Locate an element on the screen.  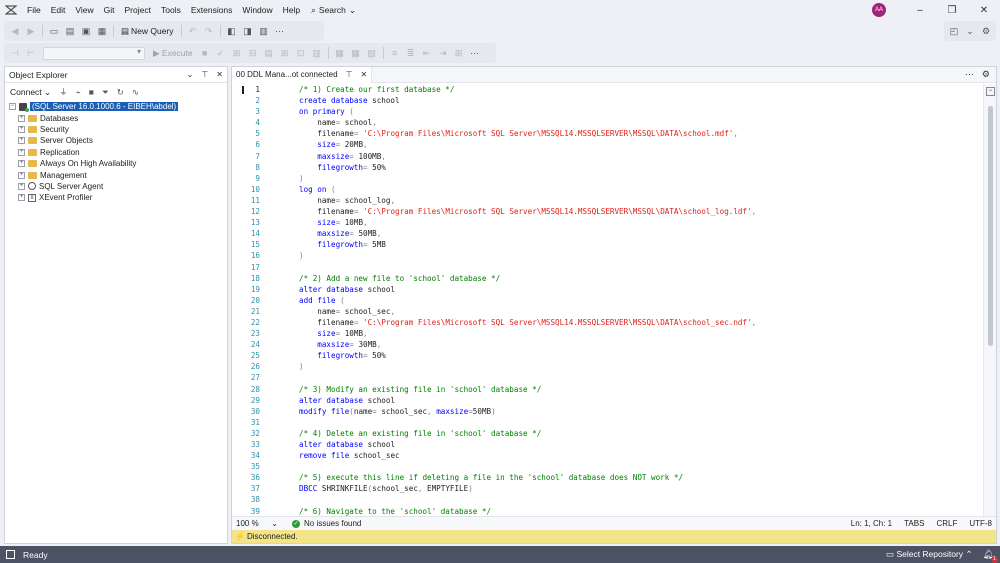
live-share-icon: ◰ is located at coordinates (954, 31).